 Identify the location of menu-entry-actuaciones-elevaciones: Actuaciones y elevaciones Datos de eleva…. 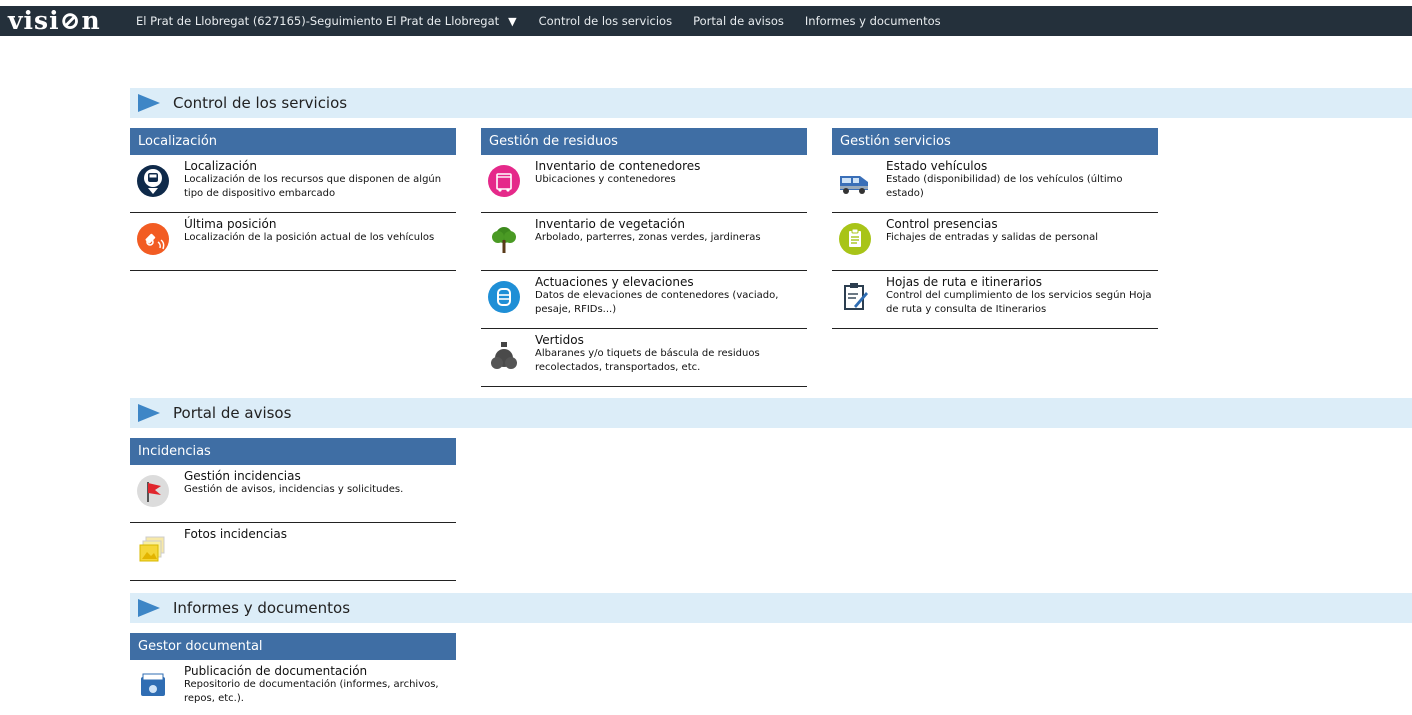
(644, 300).